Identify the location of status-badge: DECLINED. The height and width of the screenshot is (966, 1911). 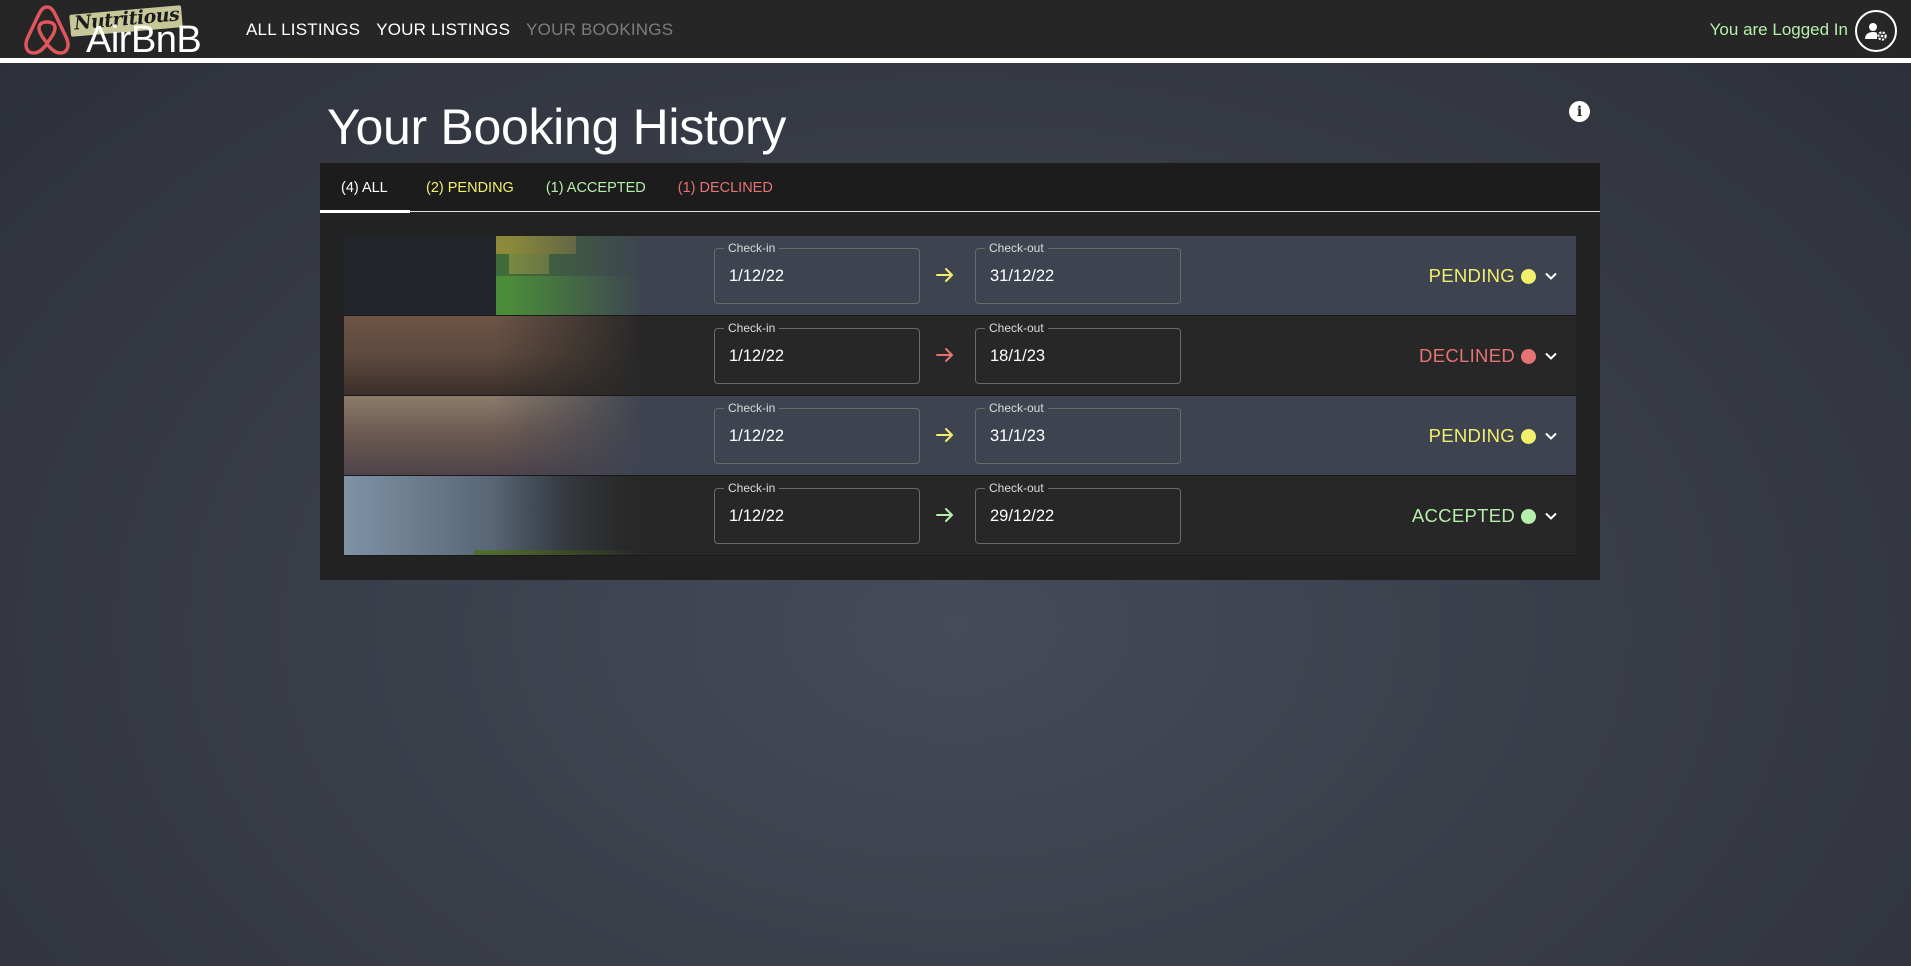
(1477, 356).